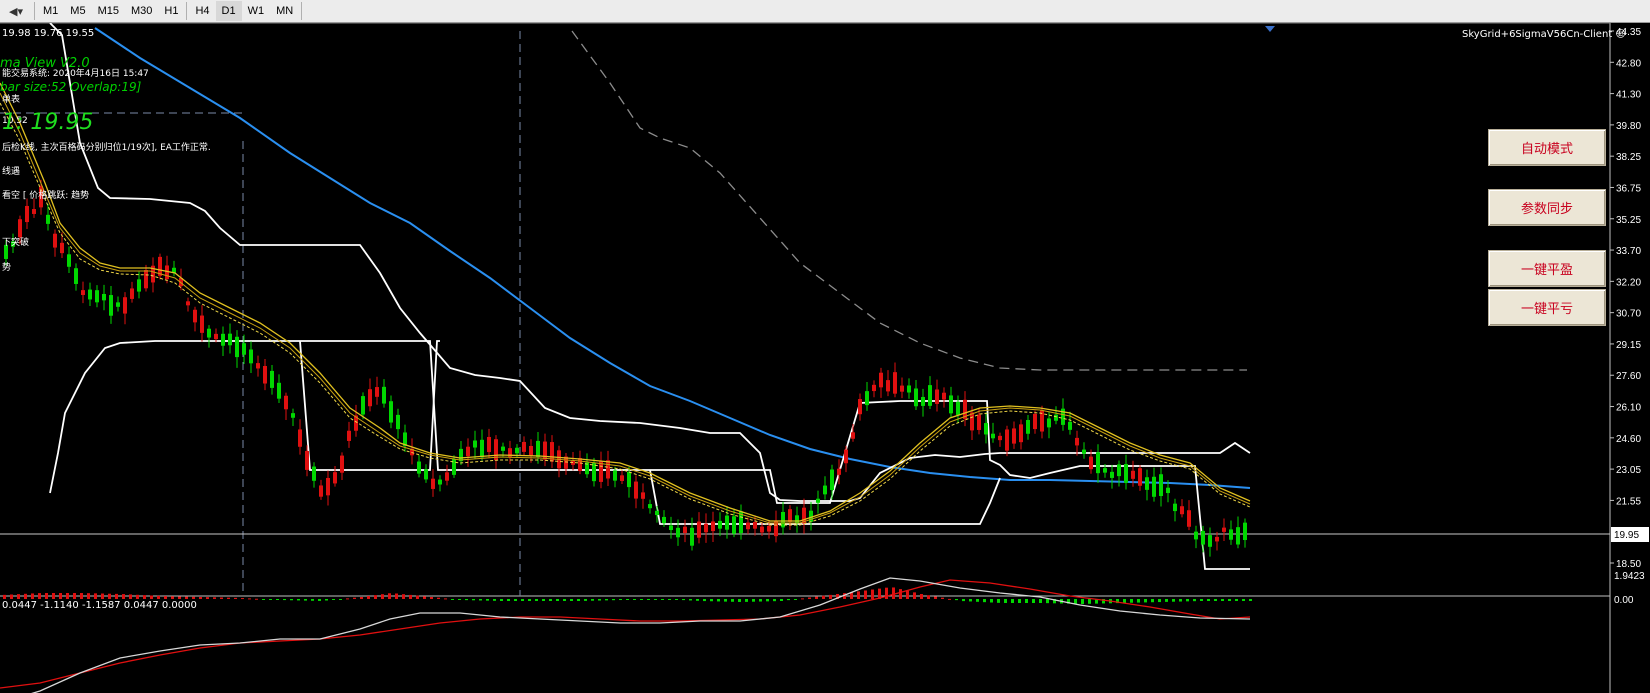 This screenshot has height=693, width=1650. Describe the element at coordinates (46, 196) in the screenshot. I see `overlay-line-8: 看空 [ 价格跳跃: 趋势` at that location.